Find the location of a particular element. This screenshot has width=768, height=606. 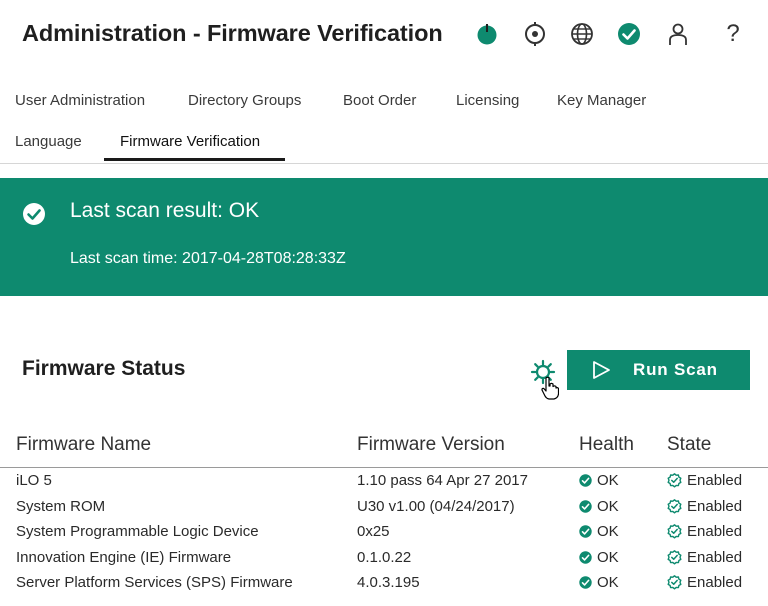

user-icon is located at coordinates (678, 34).